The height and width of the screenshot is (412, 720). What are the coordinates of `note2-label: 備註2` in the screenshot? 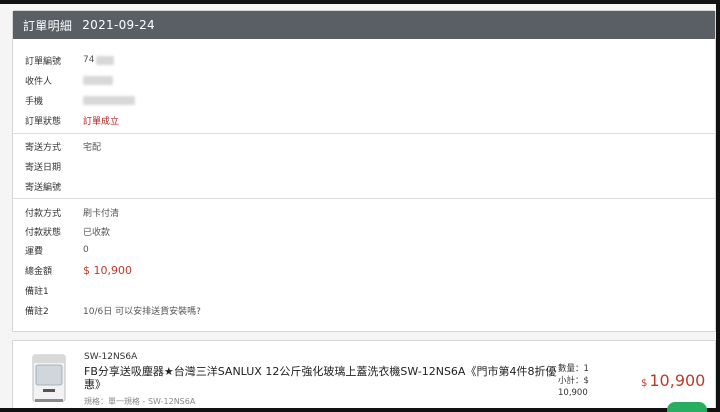 It's located at (37, 311).